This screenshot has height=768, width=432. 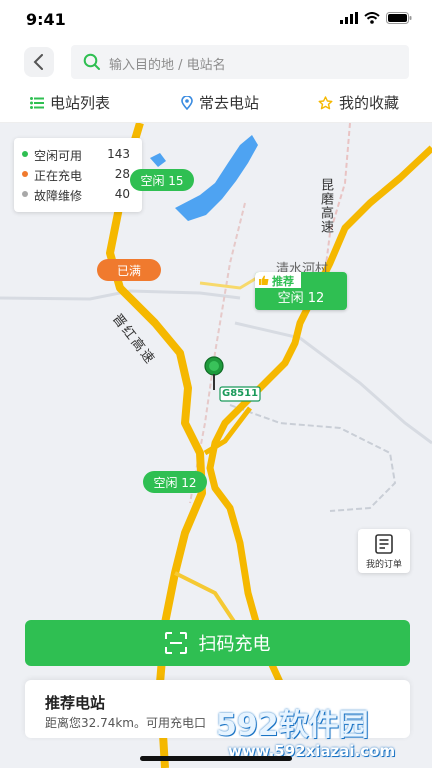 I want to click on tab-station-list: 电站列表, so click(x=70, y=102).